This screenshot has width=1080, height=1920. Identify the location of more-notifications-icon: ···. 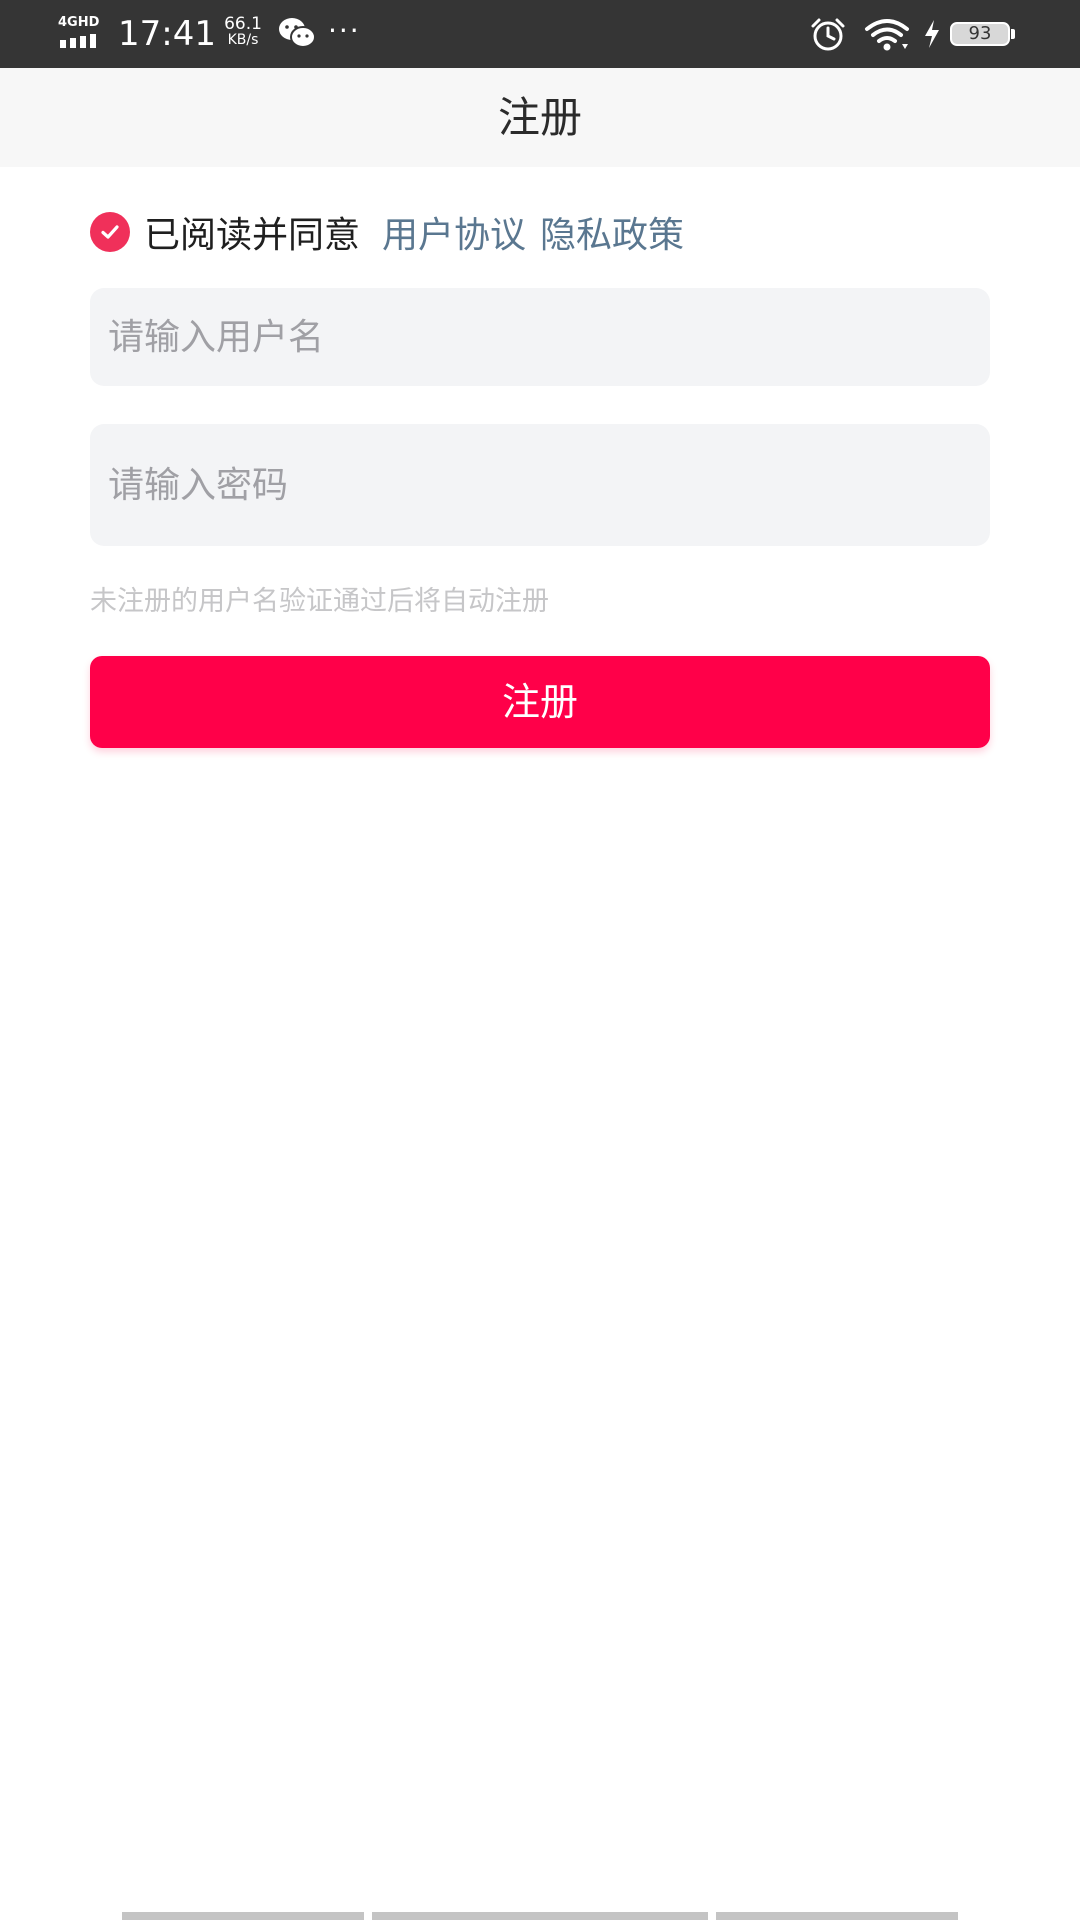
(344, 30).